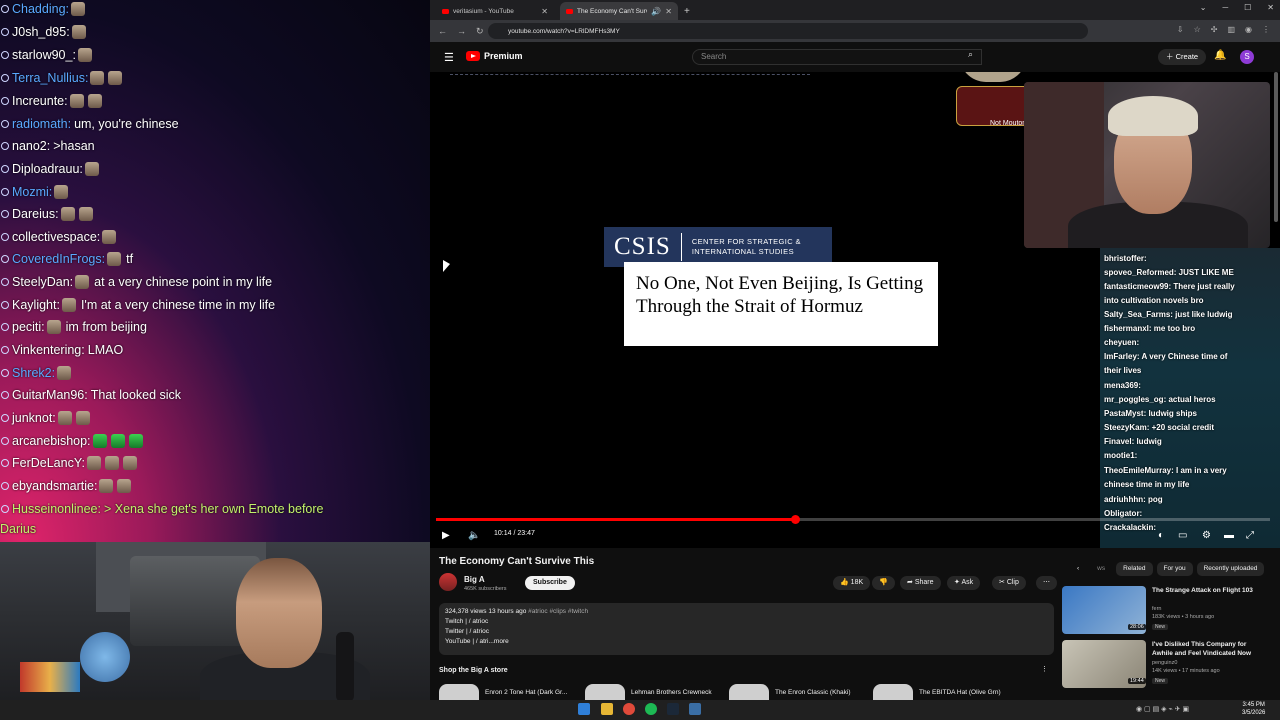 The height and width of the screenshot is (720, 1280). Describe the element at coordinates (31, 146) in the screenshot. I see `chat-username: nano2:` at that location.